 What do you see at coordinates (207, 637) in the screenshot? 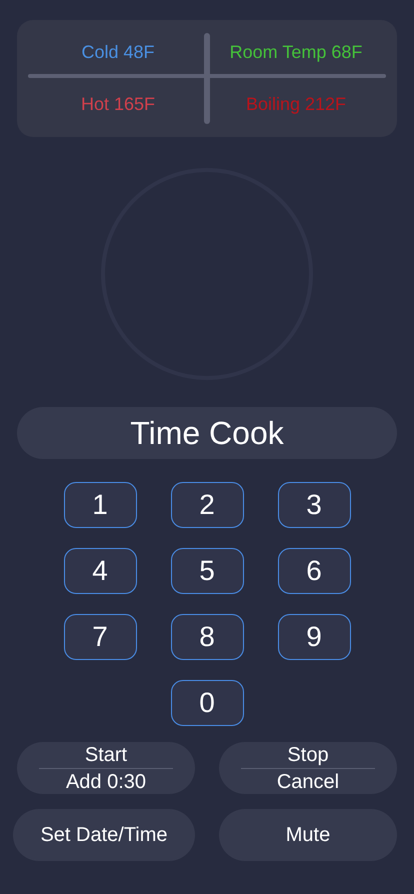
I see `keypad-key: 8` at bounding box center [207, 637].